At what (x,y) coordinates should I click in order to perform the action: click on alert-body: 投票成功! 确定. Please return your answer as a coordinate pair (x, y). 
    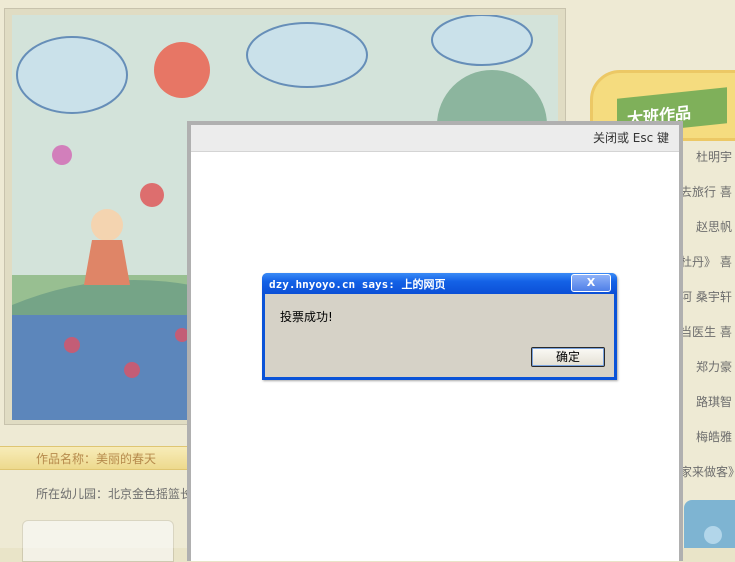
    Looking at the image, I should click on (439, 335).